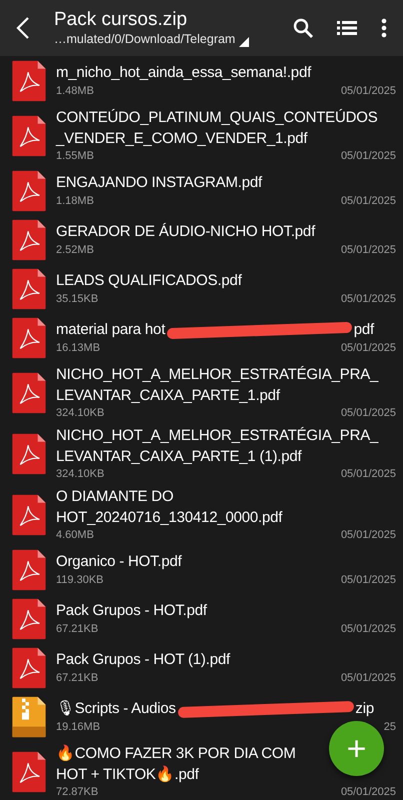 The image size is (403, 800). What do you see at coordinates (77, 299) in the screenshot?
I see `file-size: 35.15KB` at bounding box center [77, 299].